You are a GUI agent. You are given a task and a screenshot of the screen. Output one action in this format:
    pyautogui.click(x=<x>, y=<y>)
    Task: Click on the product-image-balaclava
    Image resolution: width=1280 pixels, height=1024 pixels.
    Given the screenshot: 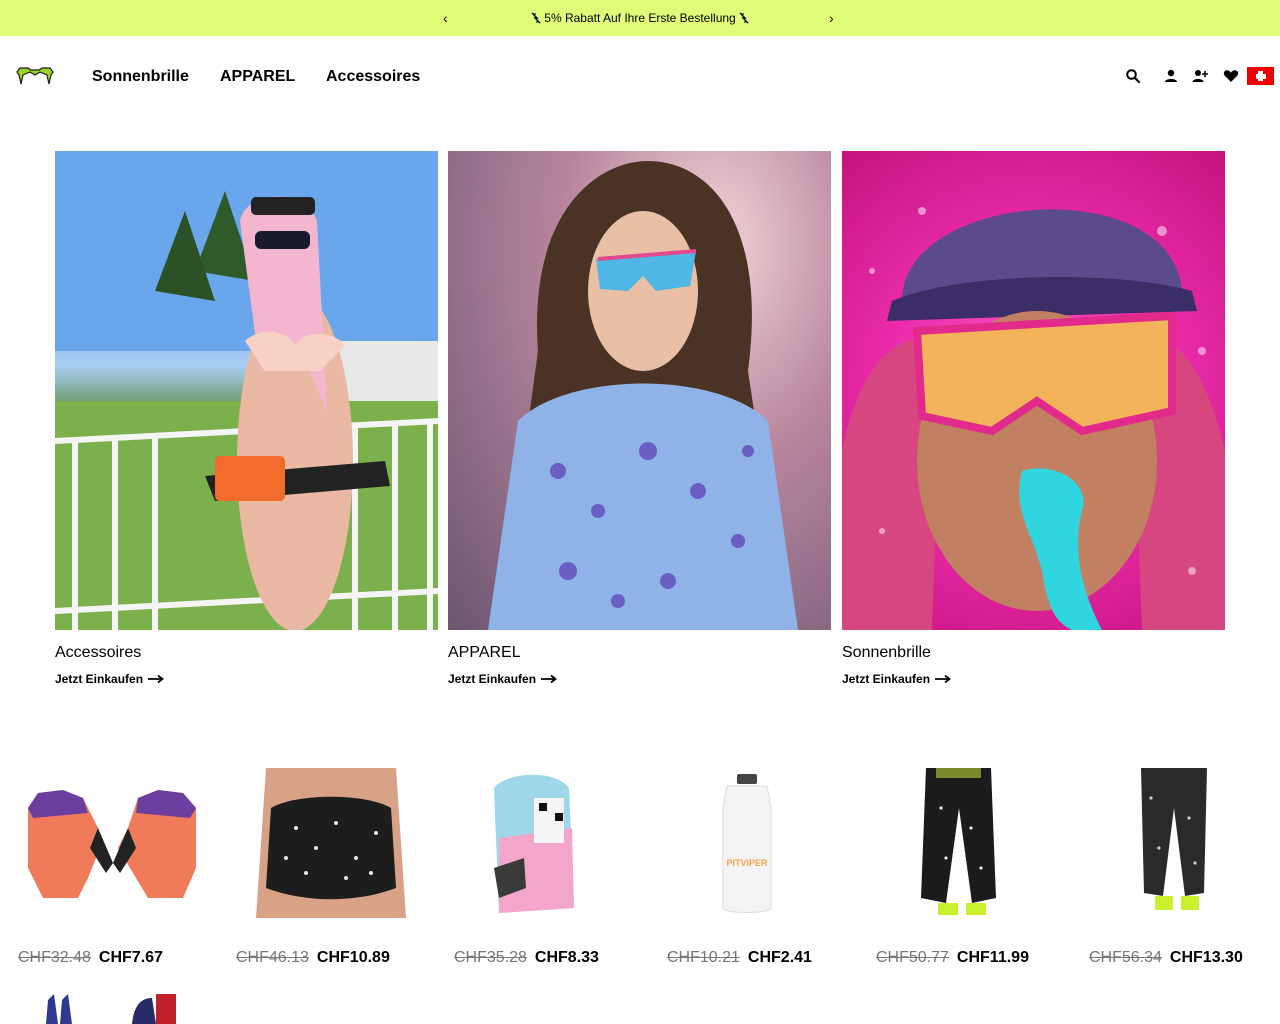 What is the action you would take?
    pyautogui.click(x=549, y=843)
    